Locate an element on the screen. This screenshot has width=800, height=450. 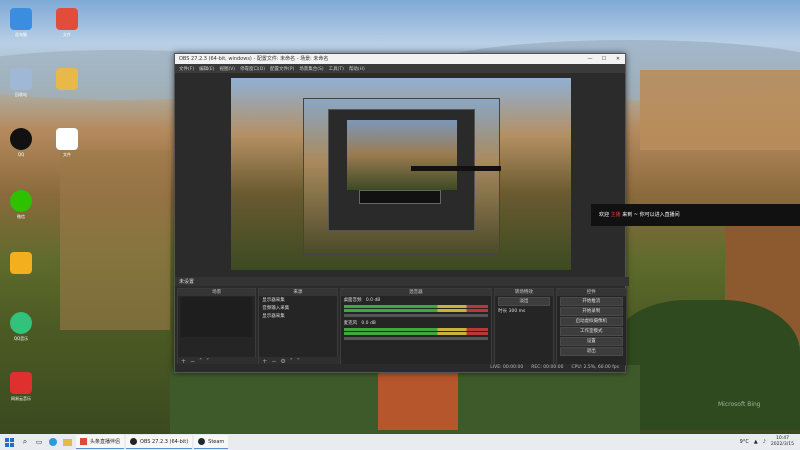
volume-icon: ♪ is located at coordinates (764, 442).